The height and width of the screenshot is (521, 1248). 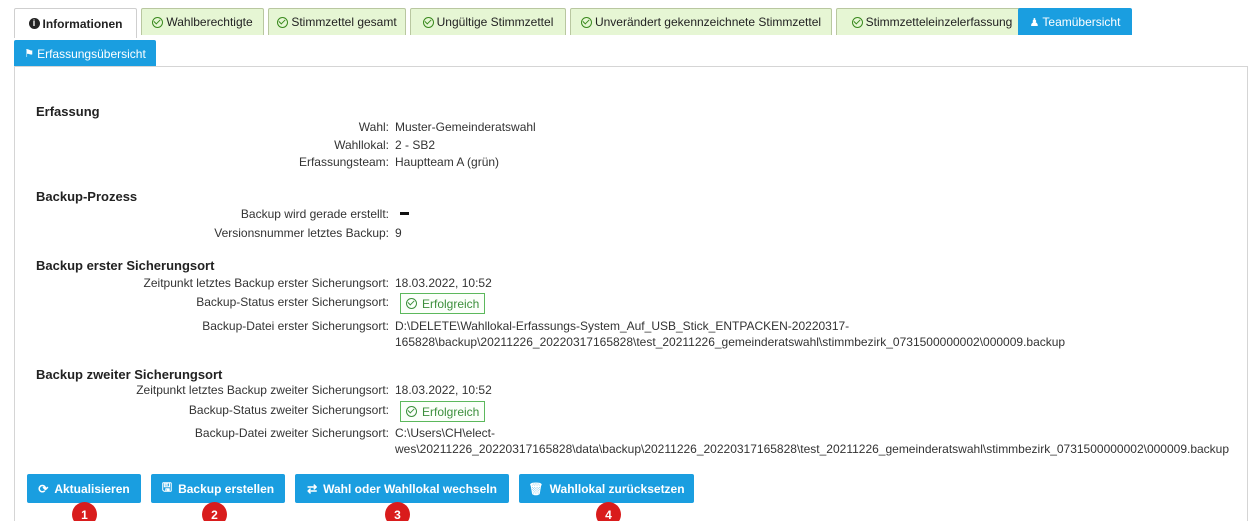 I want to click on team-value: Hauptteam A (grün), so click(x=447, y=162).